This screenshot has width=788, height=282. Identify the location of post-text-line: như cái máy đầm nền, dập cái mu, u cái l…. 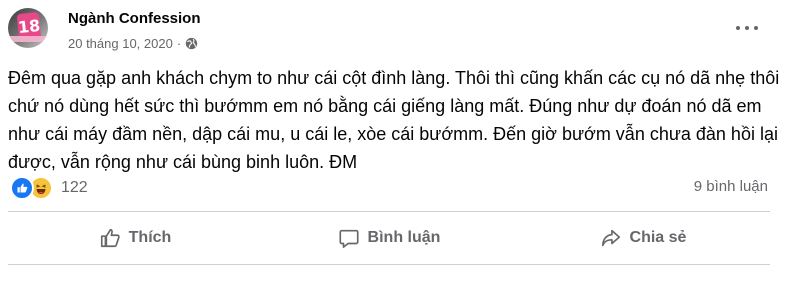
(393, 134).